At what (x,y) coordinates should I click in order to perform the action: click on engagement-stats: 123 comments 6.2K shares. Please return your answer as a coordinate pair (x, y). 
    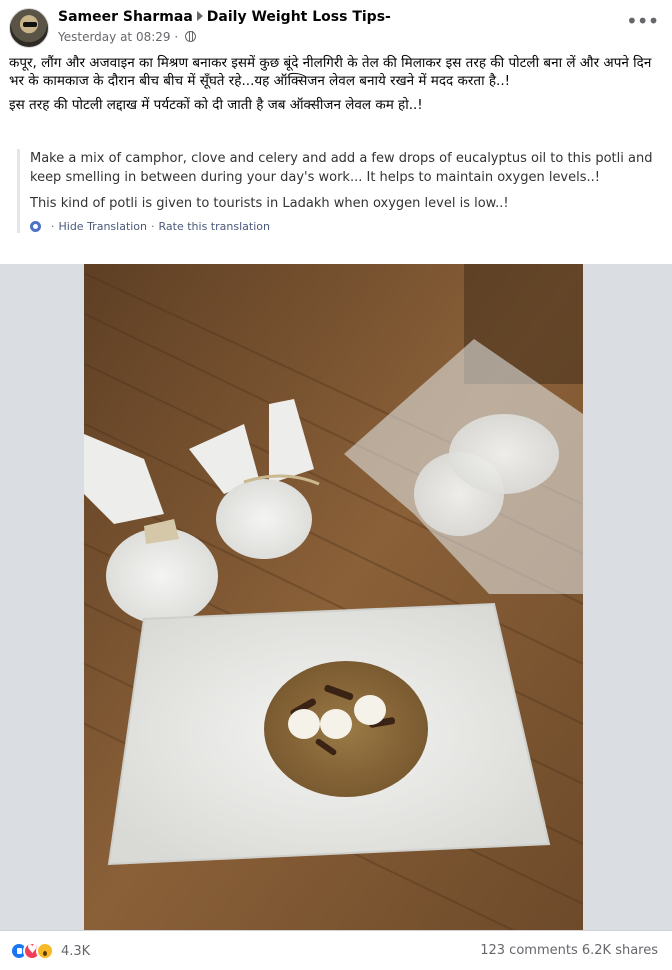
    Looking at the image, I should click on (569, 950).